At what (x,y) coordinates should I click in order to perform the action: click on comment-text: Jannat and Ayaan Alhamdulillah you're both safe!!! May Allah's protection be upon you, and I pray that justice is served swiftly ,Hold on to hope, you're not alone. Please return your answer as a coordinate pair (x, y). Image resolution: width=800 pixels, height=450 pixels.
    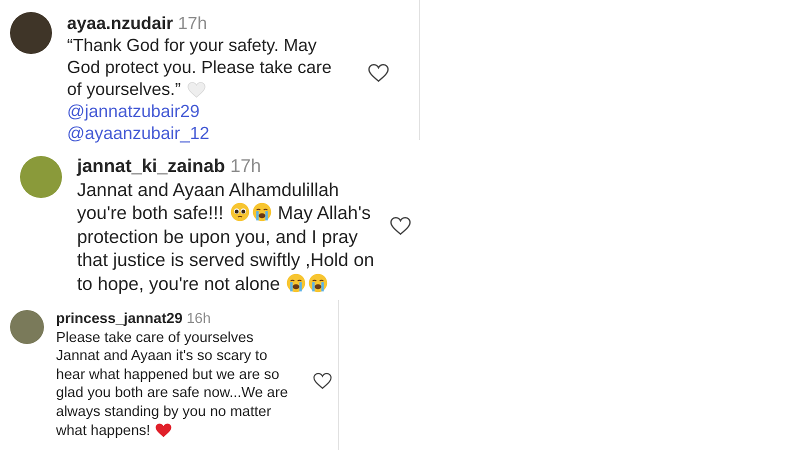
    Looking at the image, I should click on (226, 236).